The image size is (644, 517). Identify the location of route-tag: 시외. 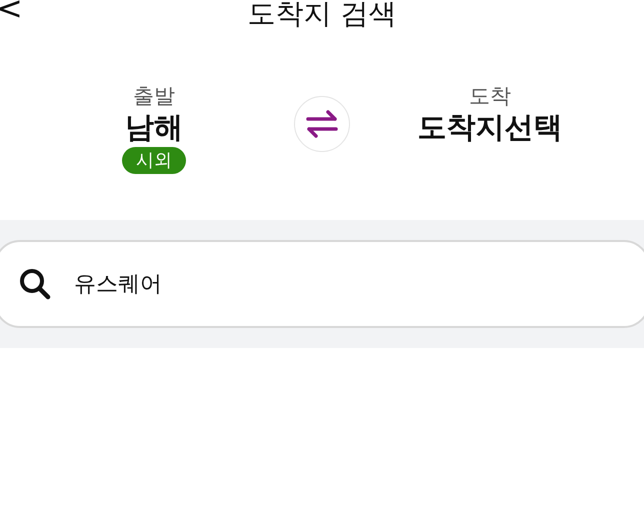
(154, 160).